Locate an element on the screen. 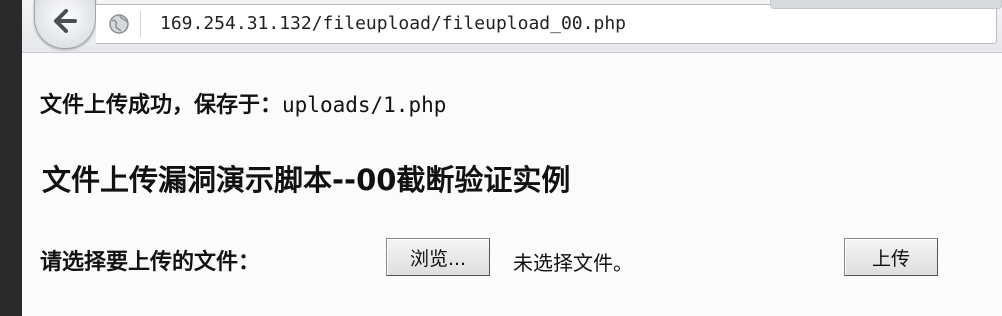 The width and height of the screenshot is (1002, 316). file-label: 请选择要上传的文件： is located at coordinates (150, 262).